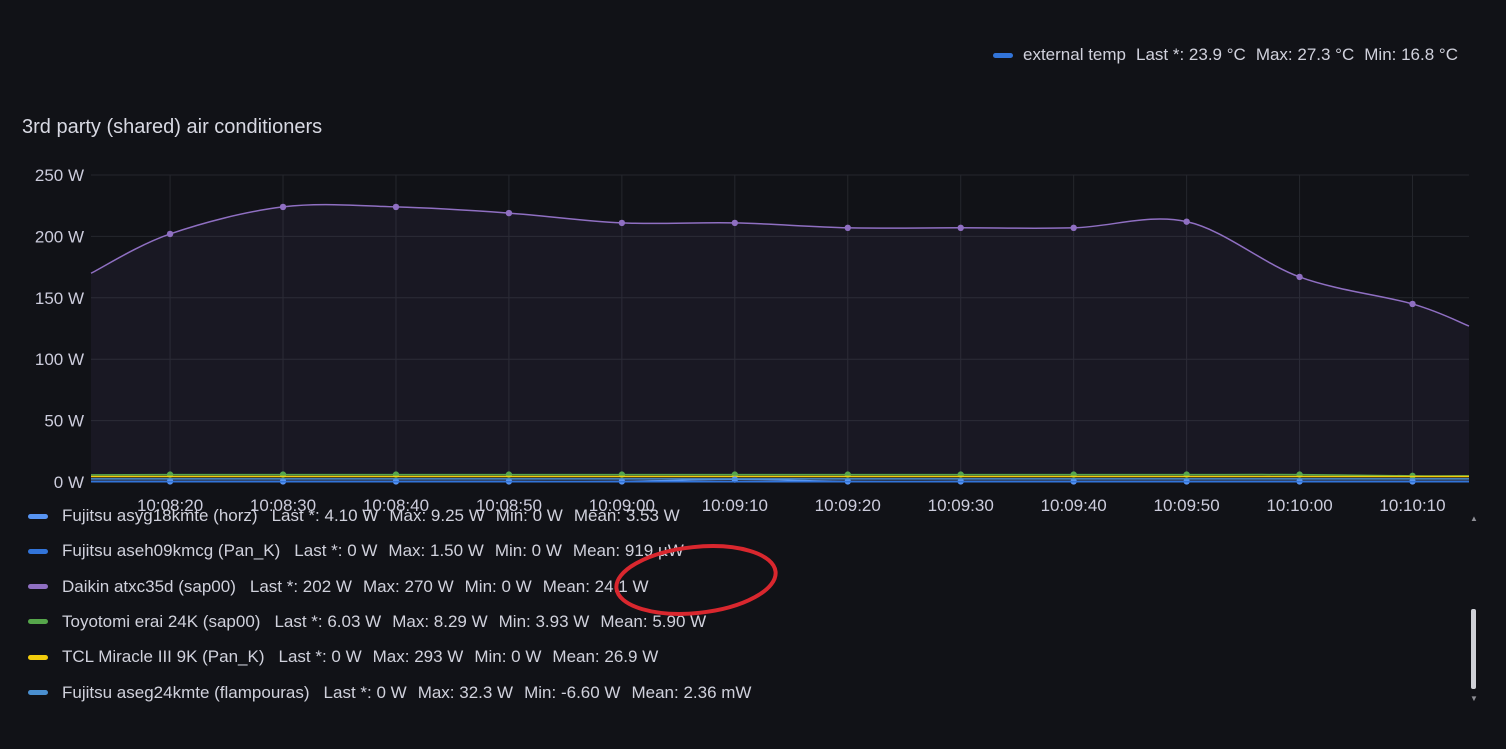 The width and height of the screenshot is (1506, 749). What do you see at coordinates (59, 236) in the screenshot?
I see `y-tick-label: 200 W` at bounding box center [59, 236].